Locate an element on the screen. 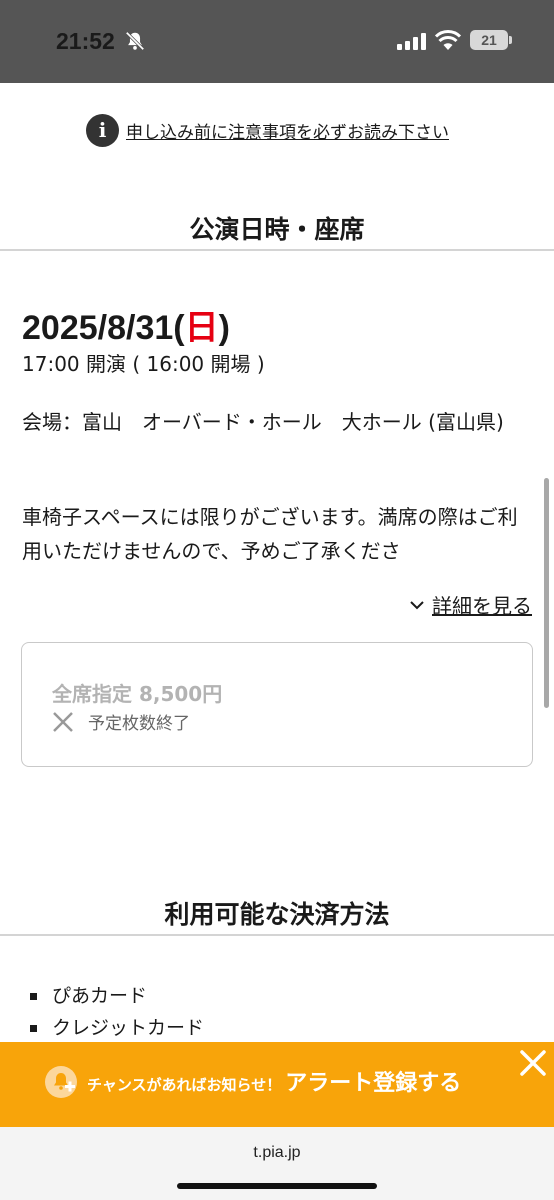  ticket-status: 予定枚数終了 is located at coordinates (121, 721).